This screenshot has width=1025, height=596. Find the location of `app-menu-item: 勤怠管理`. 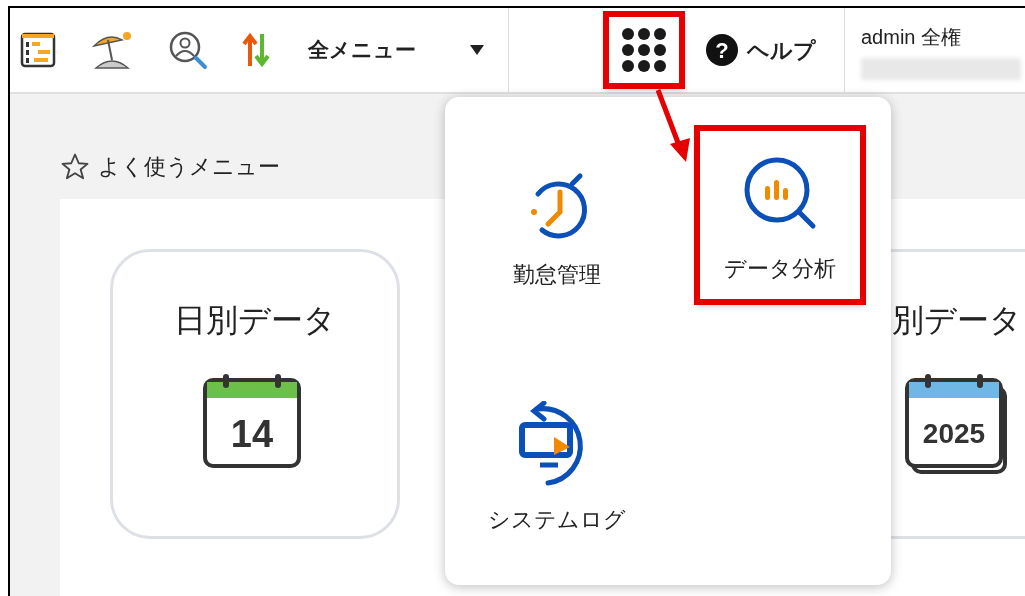

app-menu-item: 勤怠管理 is located at coordinates (556, 215).